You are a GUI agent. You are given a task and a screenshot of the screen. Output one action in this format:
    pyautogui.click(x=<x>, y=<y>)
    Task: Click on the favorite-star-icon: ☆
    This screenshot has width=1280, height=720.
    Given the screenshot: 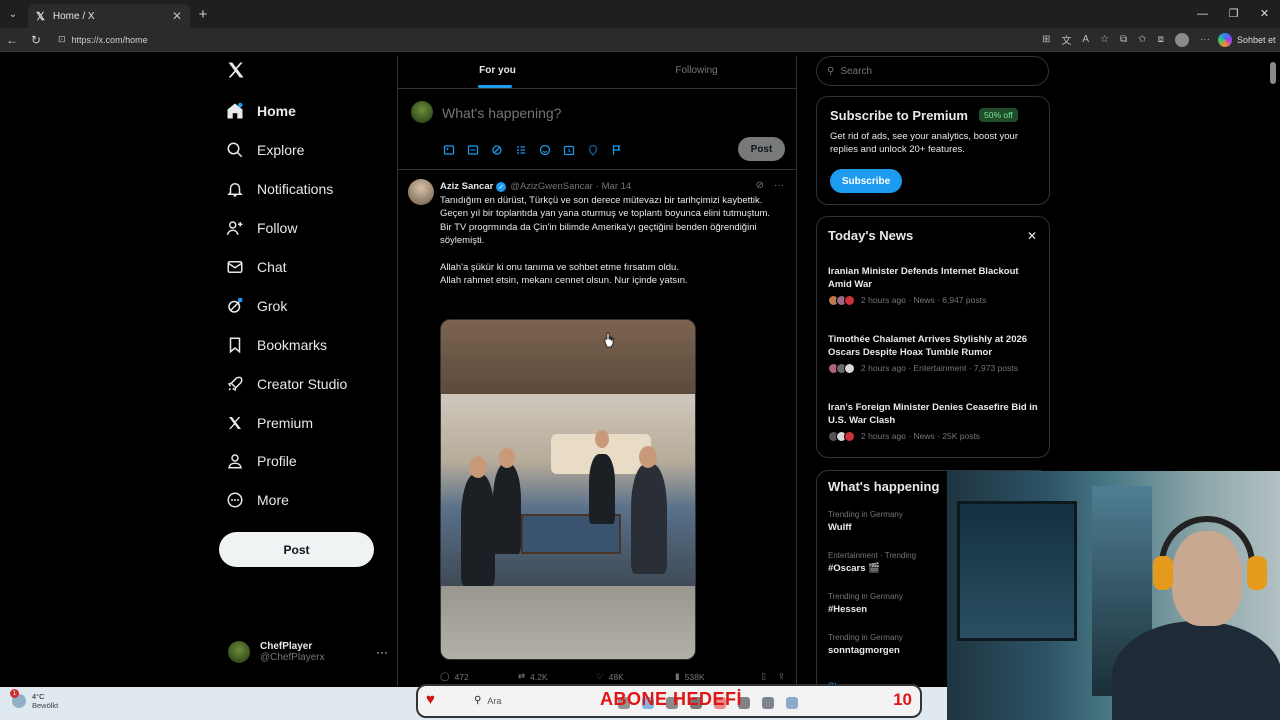 What is the action you would take?
    pyautogui.click(x=1104, y=39)
    